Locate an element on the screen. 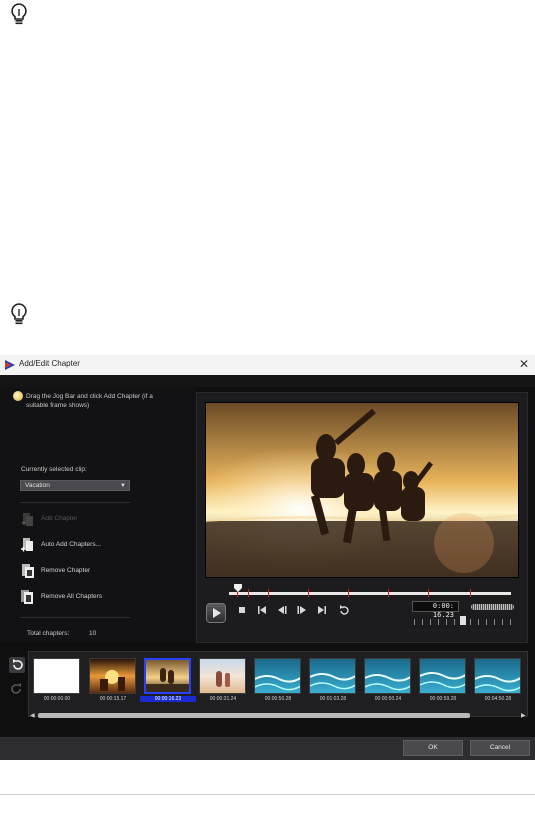 This screenshot has width=535, height=822. timeline-scrub-bar is located at coordinates (370, 593).